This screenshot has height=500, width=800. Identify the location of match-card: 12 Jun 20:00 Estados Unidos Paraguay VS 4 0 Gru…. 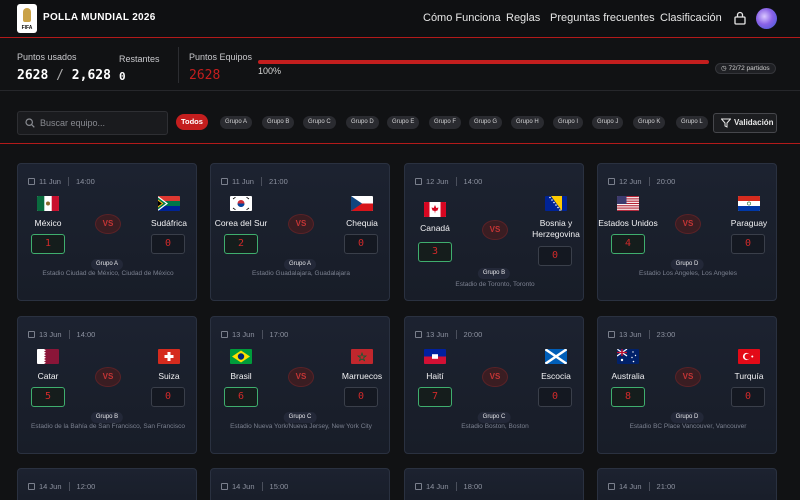
(687, 232).